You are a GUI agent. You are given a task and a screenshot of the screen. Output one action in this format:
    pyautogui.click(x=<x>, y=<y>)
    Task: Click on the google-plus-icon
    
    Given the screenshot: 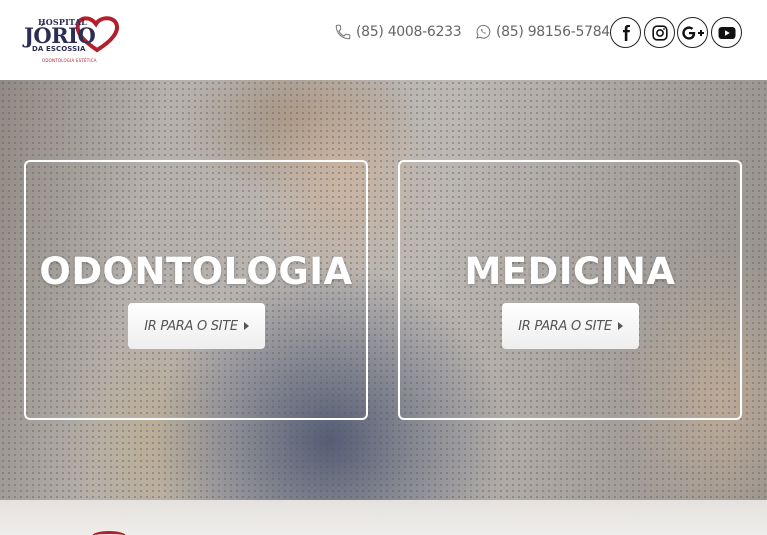 What is the action you would take?
    pyautogui.click(x=692, y=32)
    